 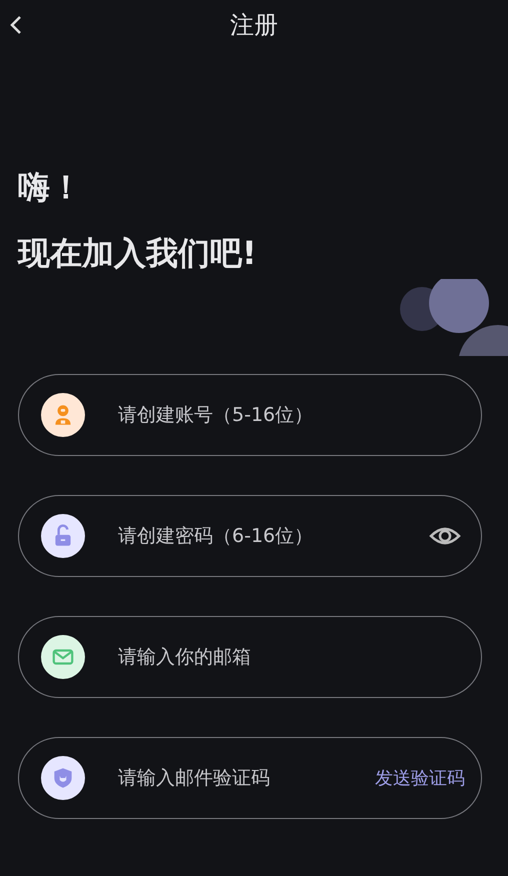 What do you see at coordinates (63, 415) in the screenshot?
I see `astronaut-icon` at bounding box center [63, 415].